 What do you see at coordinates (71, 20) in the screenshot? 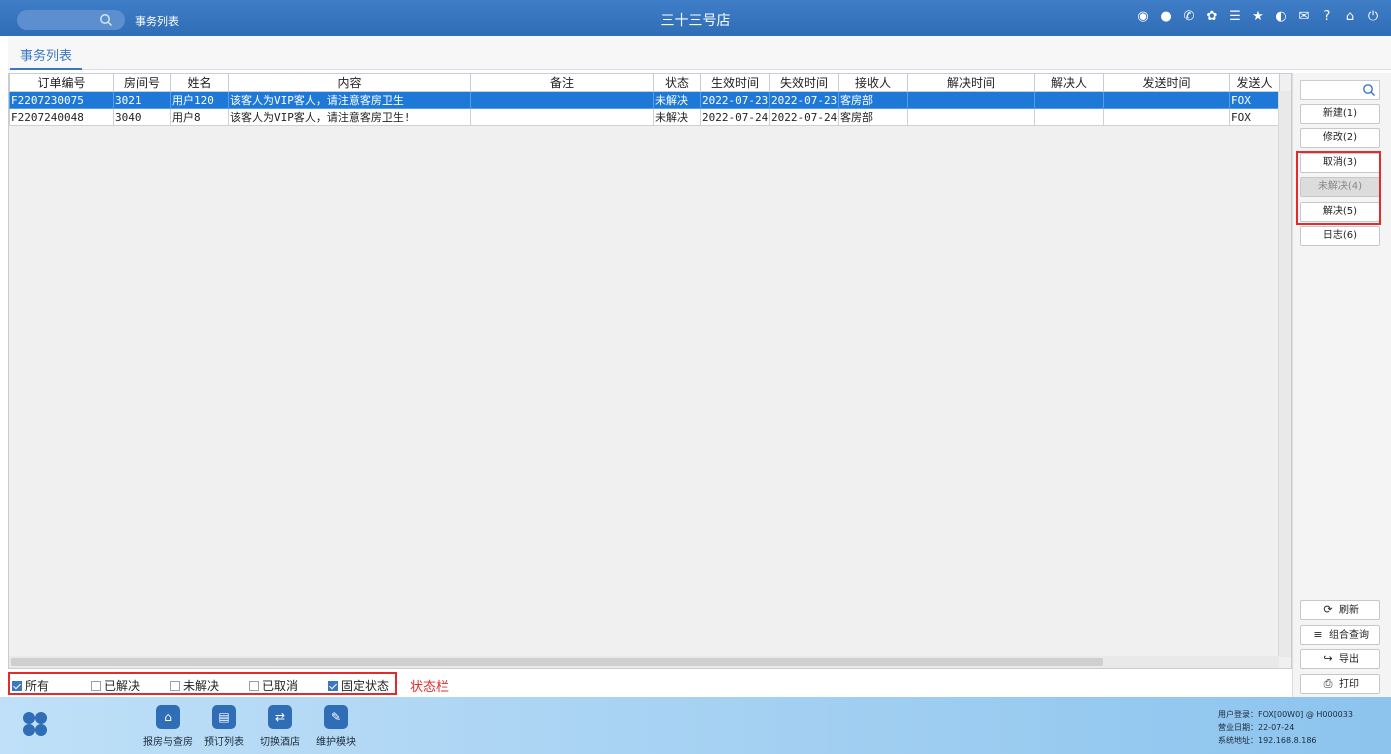
I see `global-search-input` at bounding box center [71, 20].